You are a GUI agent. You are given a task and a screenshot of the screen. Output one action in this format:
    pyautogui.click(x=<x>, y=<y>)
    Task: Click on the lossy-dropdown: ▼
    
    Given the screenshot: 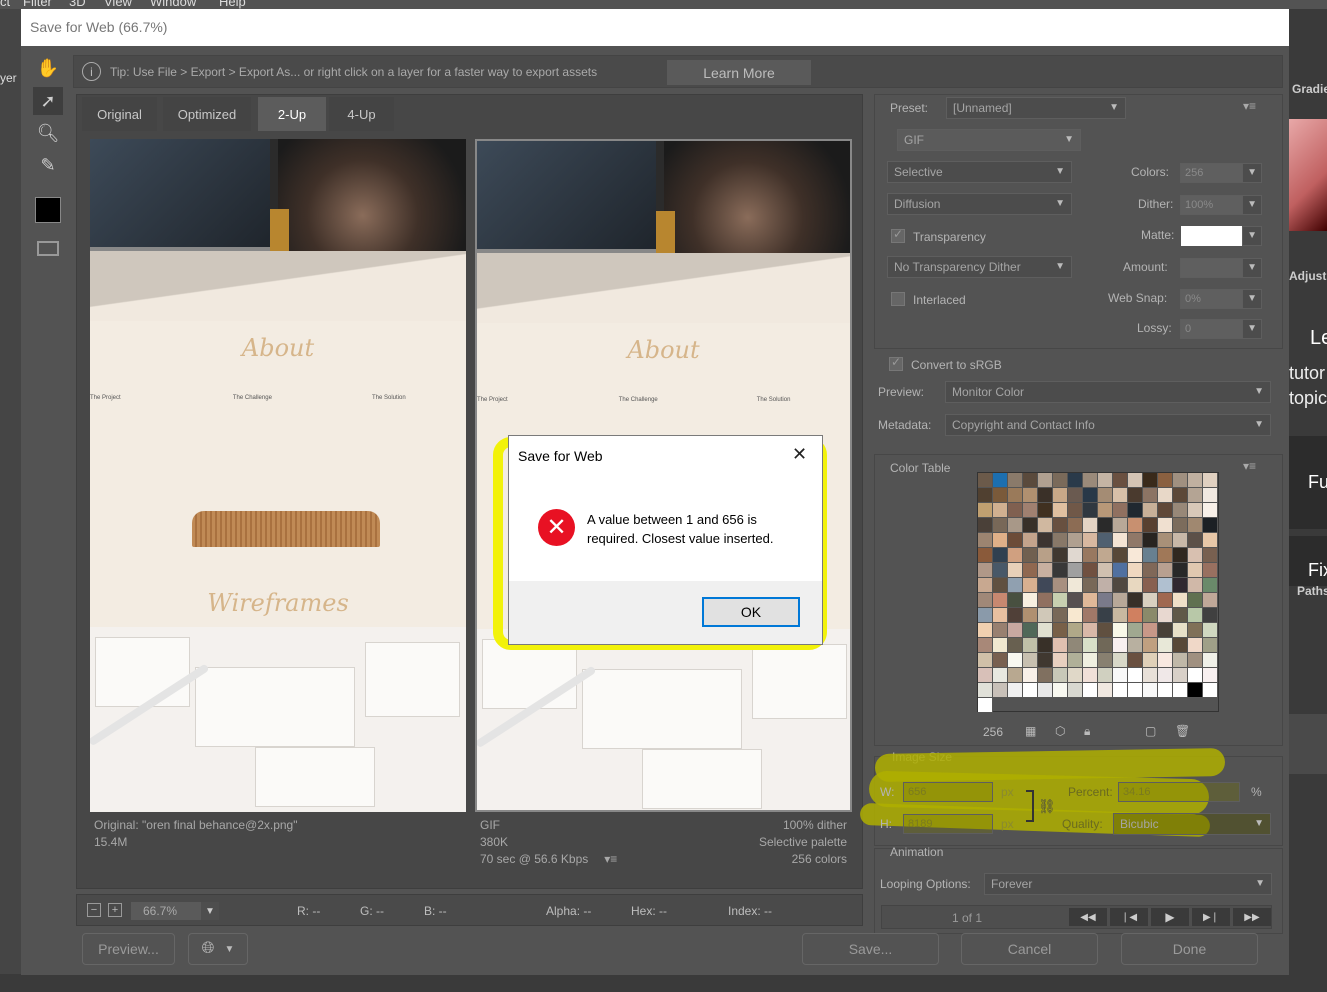 What is the action you would take?
    pyautogui.click(x=1252, y=329)
    